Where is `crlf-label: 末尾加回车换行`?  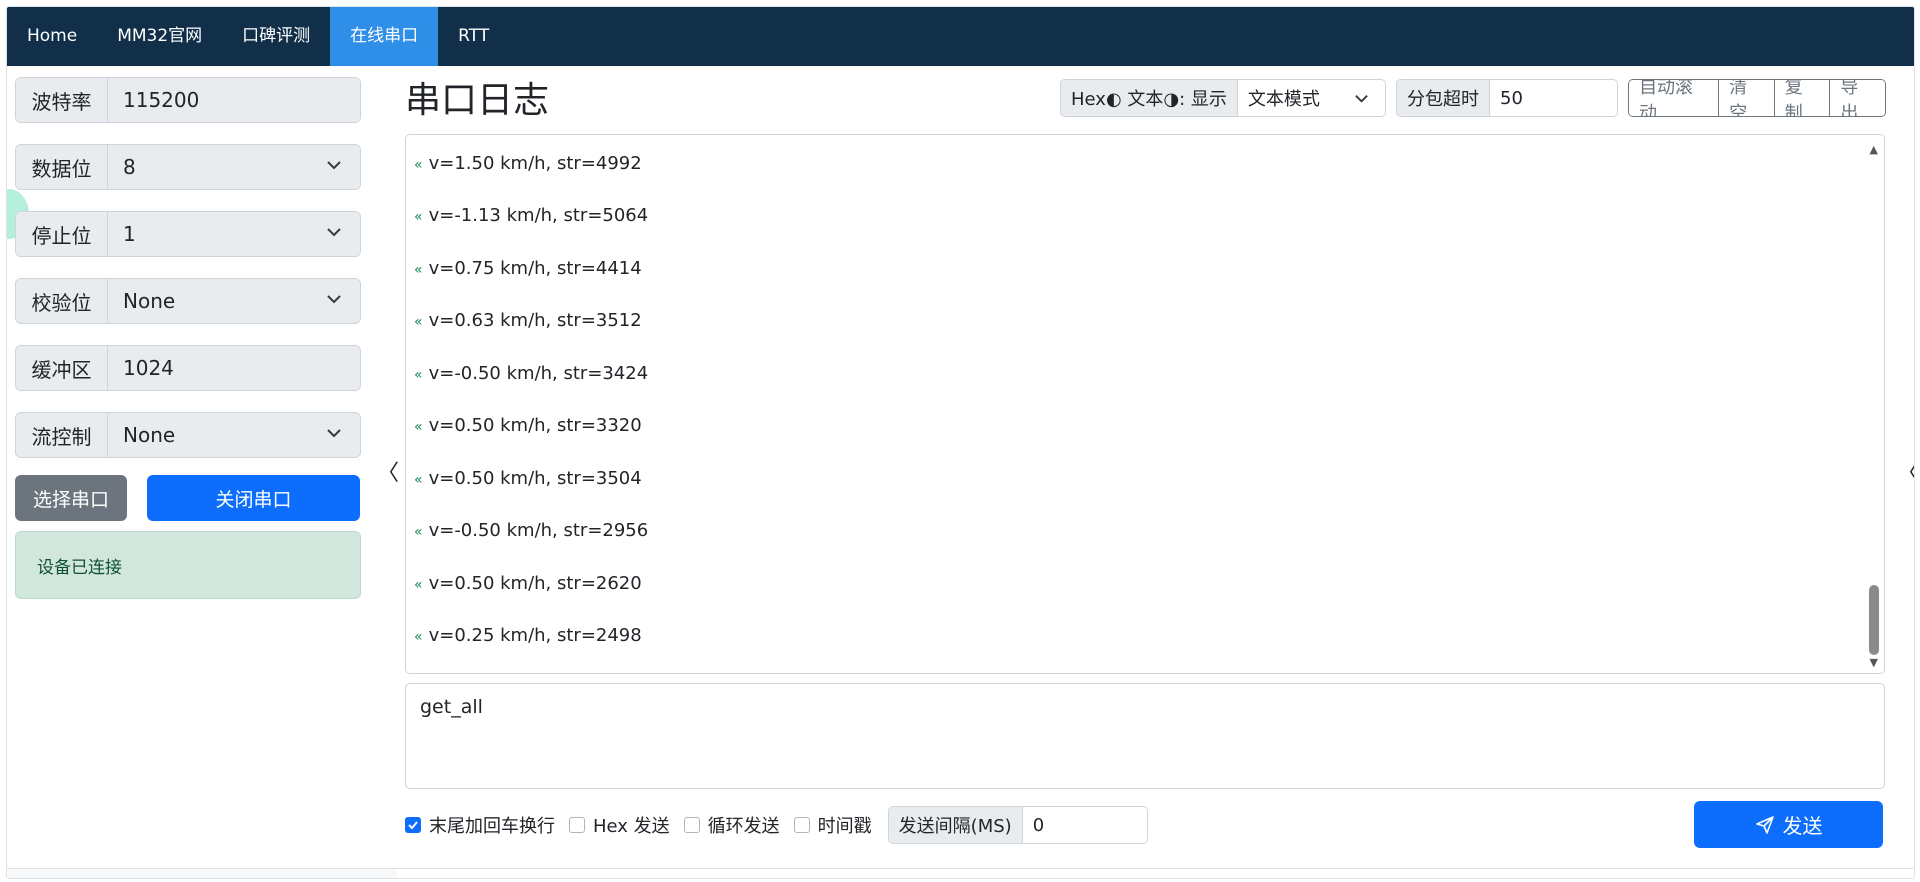 crlf-label: 末尾加回车换行 is located at coordinates (492, 826).